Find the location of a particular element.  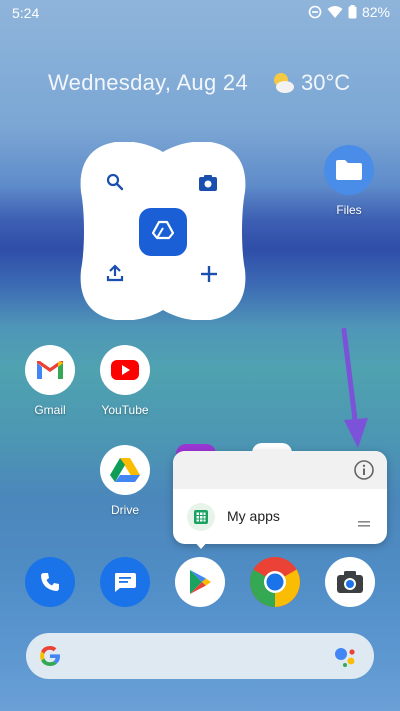

phone-icon is located at coordinates (50, 582).